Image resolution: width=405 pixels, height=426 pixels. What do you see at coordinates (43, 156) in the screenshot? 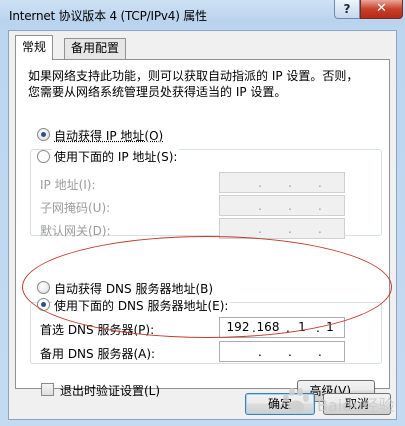
I see `manual-ip-radio` at bounding box center [43, 156].